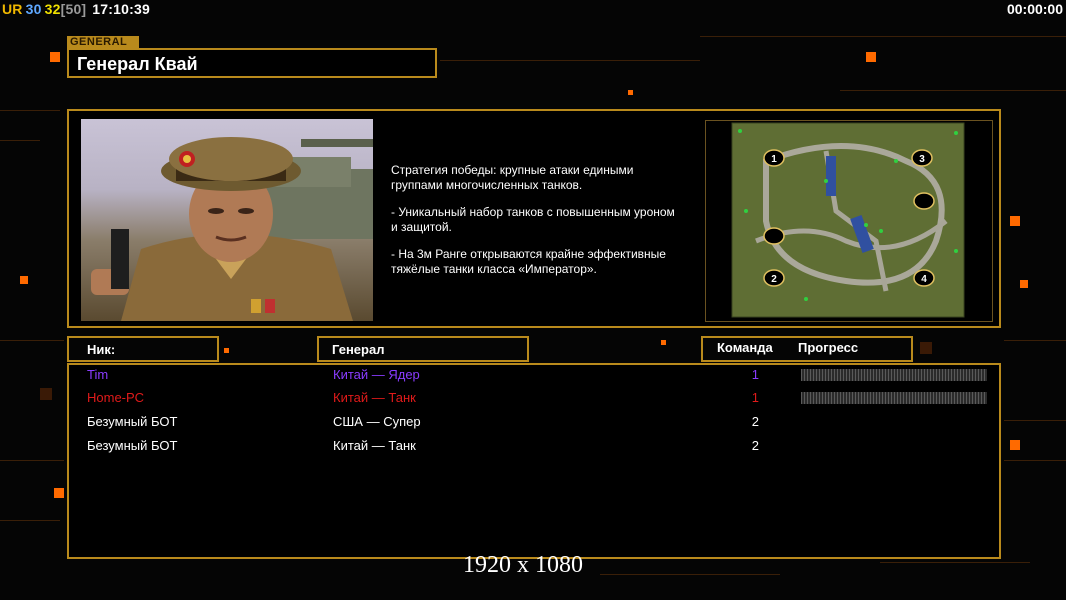  Describe the element at coordinates (101, 349) in the screenshot. I see `nick-header: Ник:` at that location.